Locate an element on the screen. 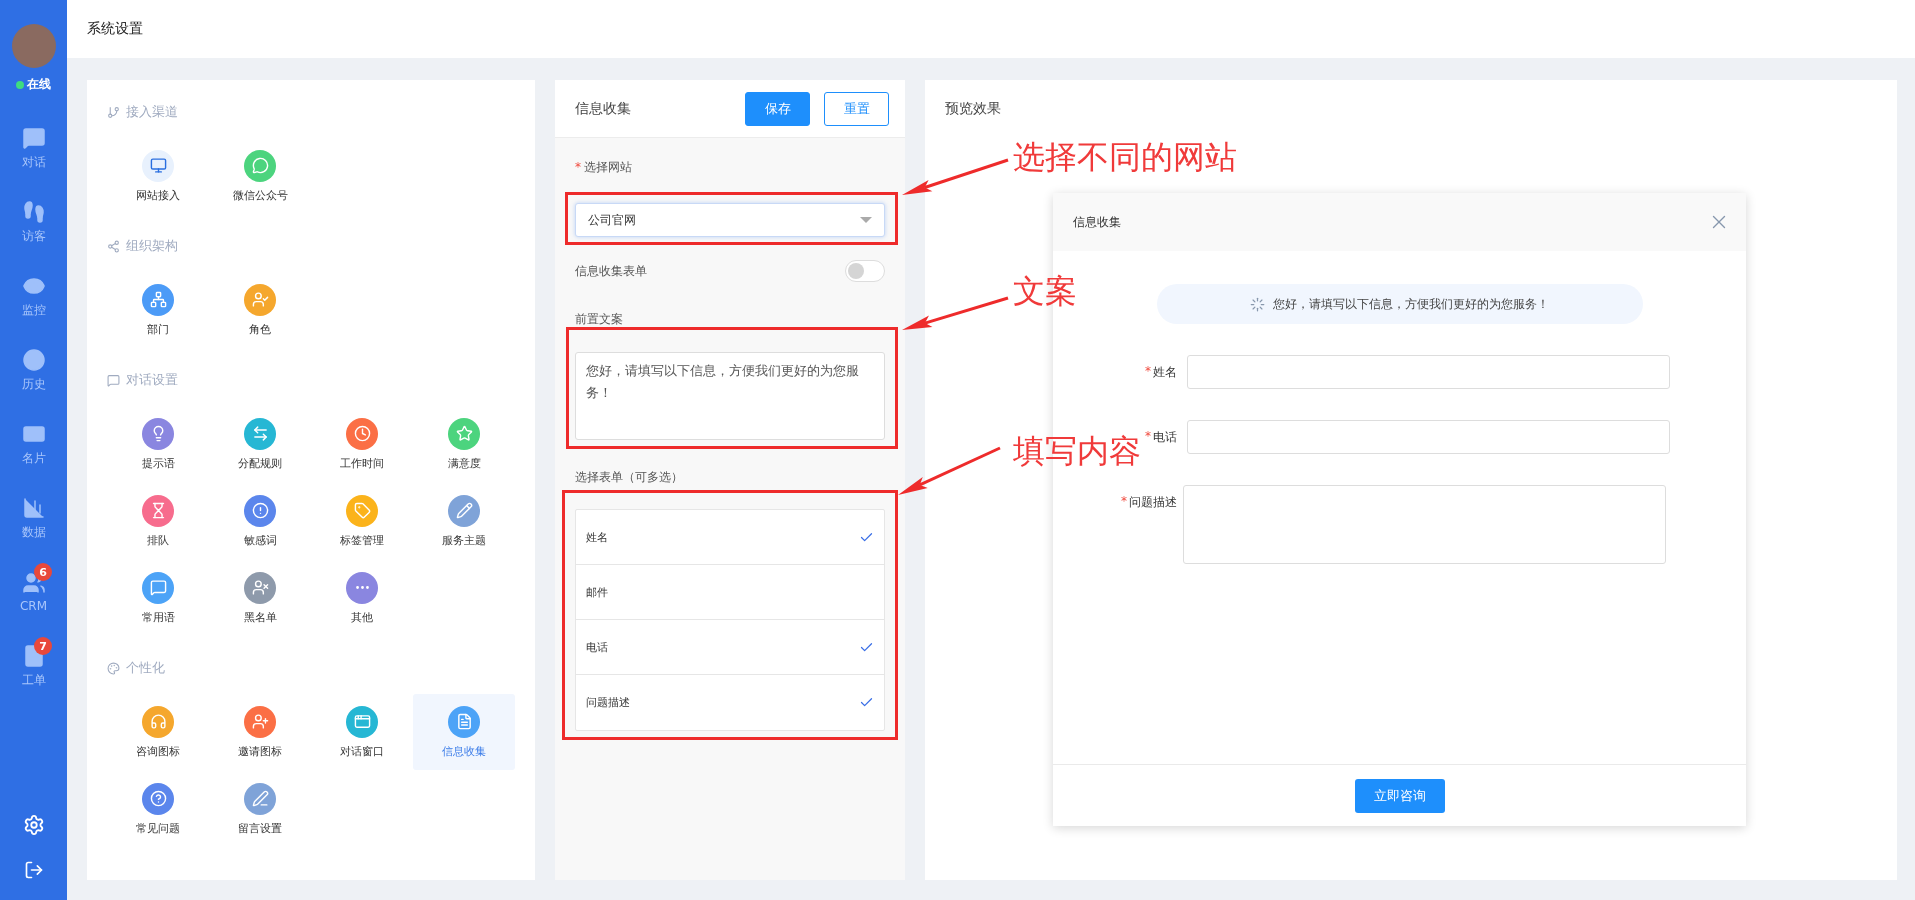 This screenshot has width=1915, height=900. nav-item: 工单 7 is located at coordinates (33, 666).